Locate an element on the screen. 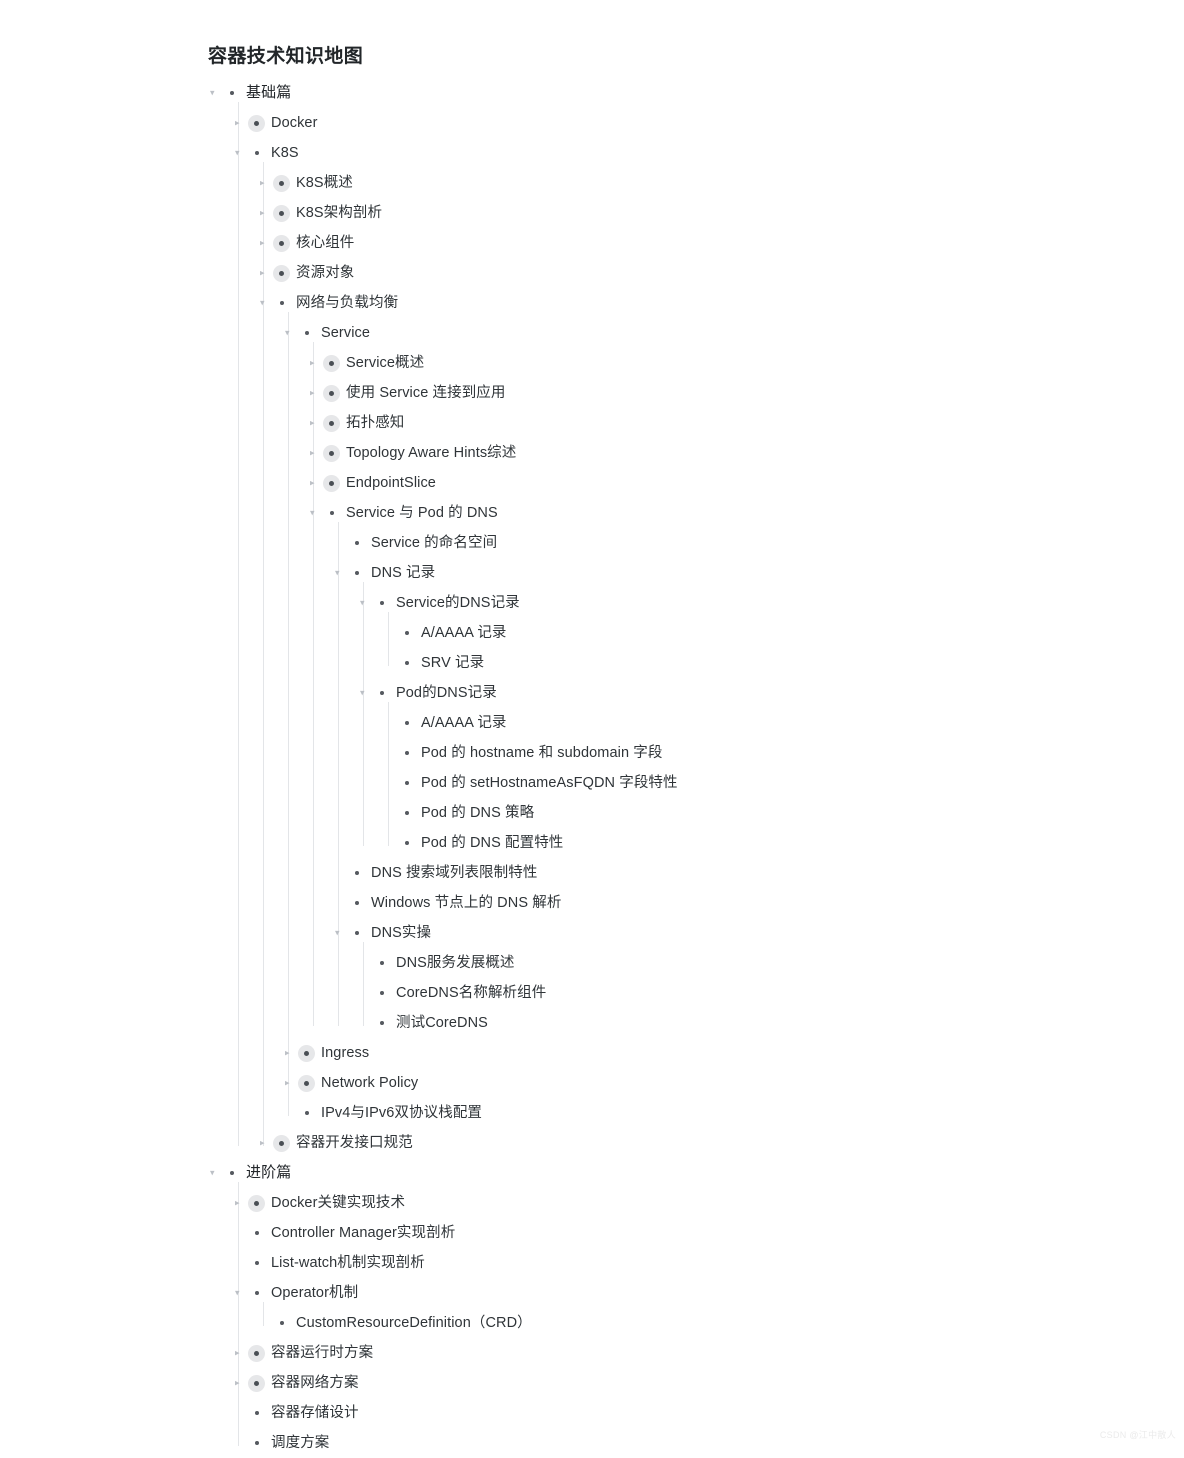  tree-node-pod-的-dns-配置特性: Pod 的 DNS 配置特性 is located at coordinates (760, 843).